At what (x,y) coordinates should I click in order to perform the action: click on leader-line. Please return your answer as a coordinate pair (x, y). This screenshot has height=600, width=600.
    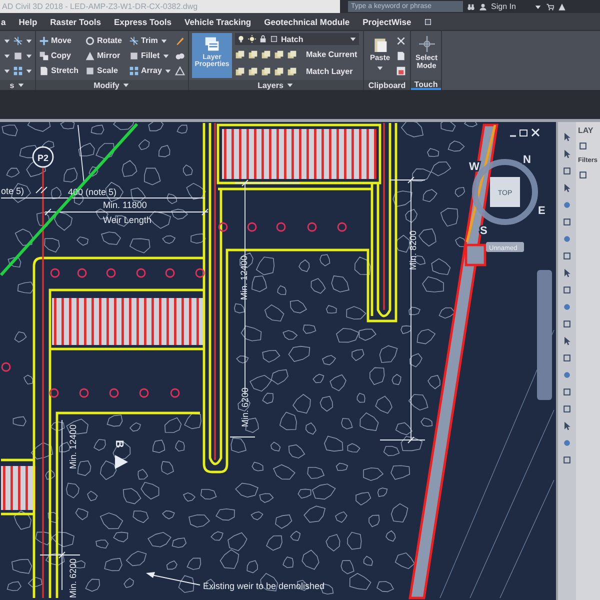
    Looking at the image, I should click on (173, 579).